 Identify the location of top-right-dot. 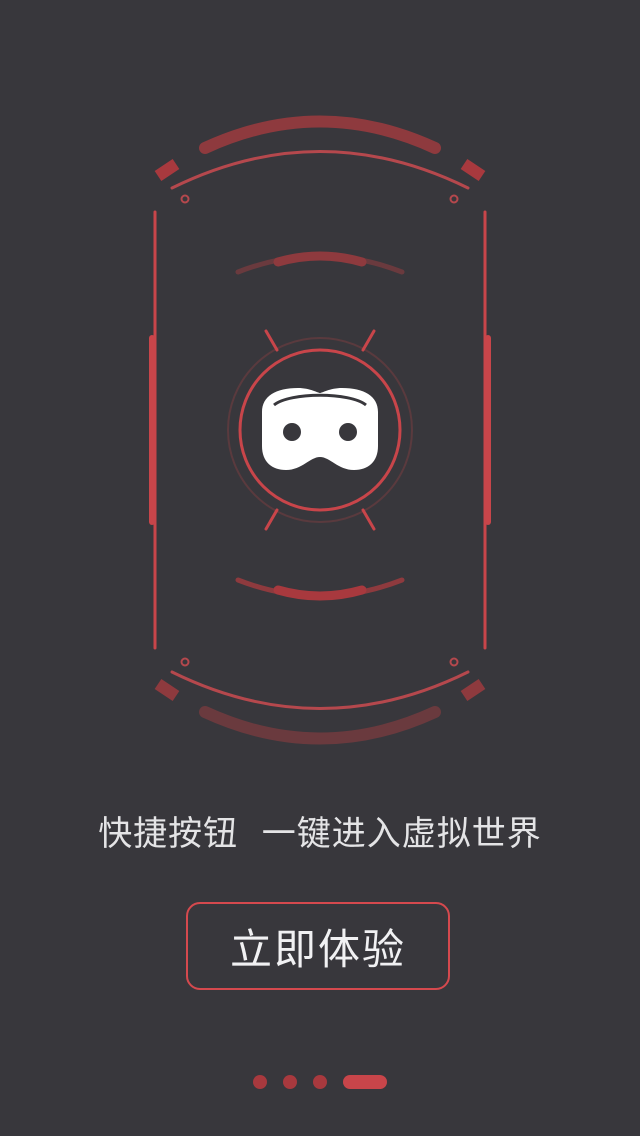
(454, 199).